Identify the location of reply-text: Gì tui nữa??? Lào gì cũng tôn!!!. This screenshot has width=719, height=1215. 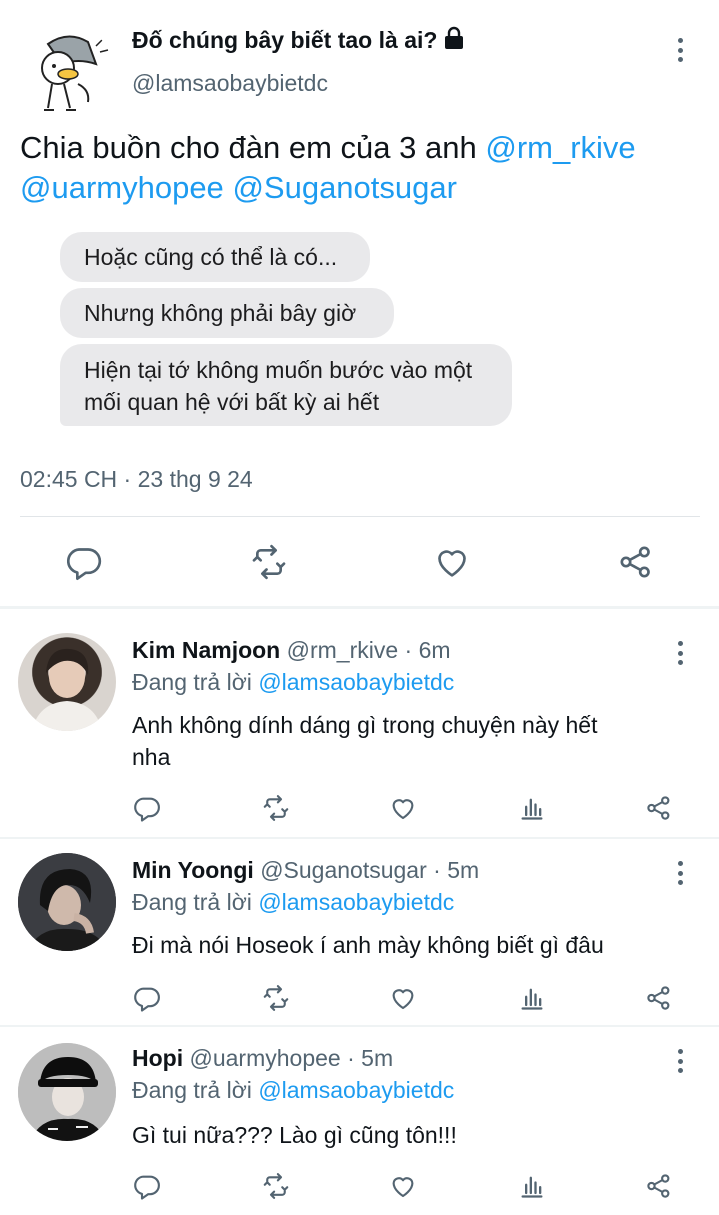
(294, 1135).